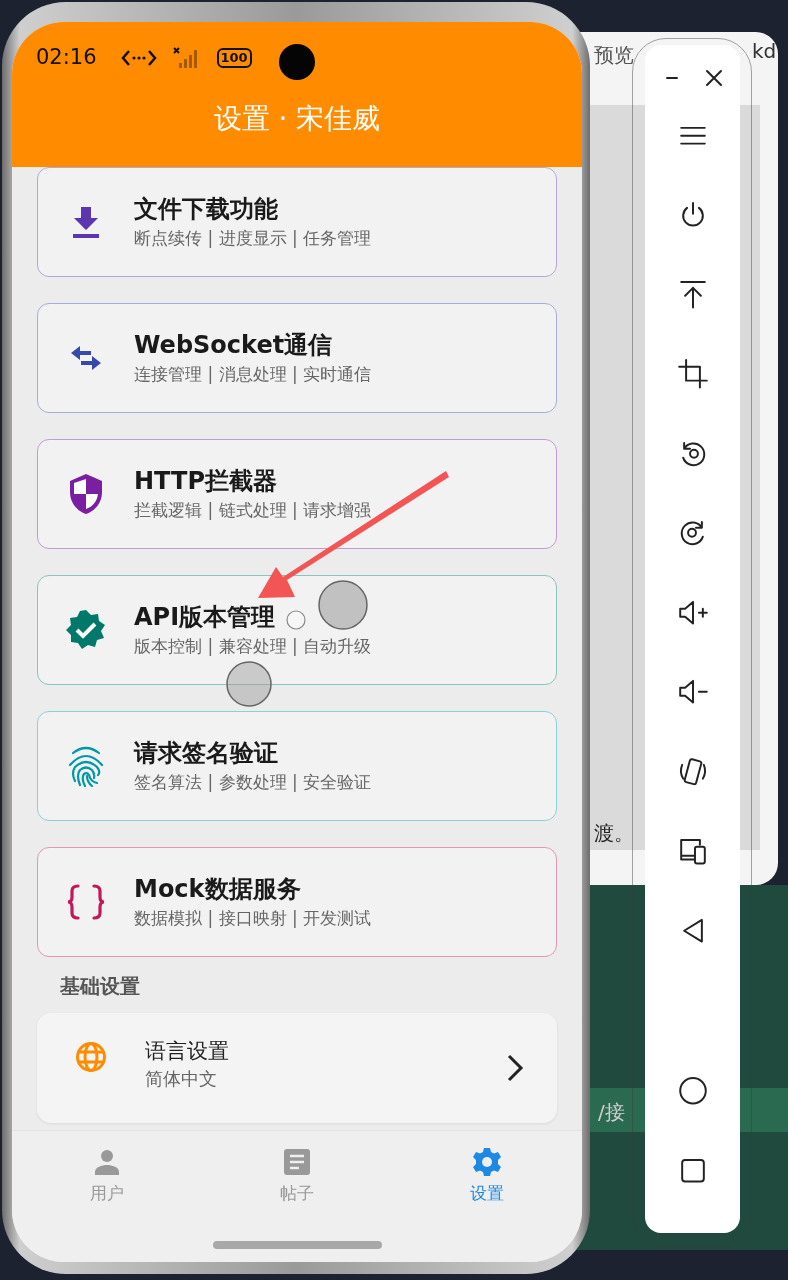 The width and height of the screenshot is (788, 1280). I want to click on card-subtitle: 断点续传 | 进度显示 | 任务管理, so click(253, 238).